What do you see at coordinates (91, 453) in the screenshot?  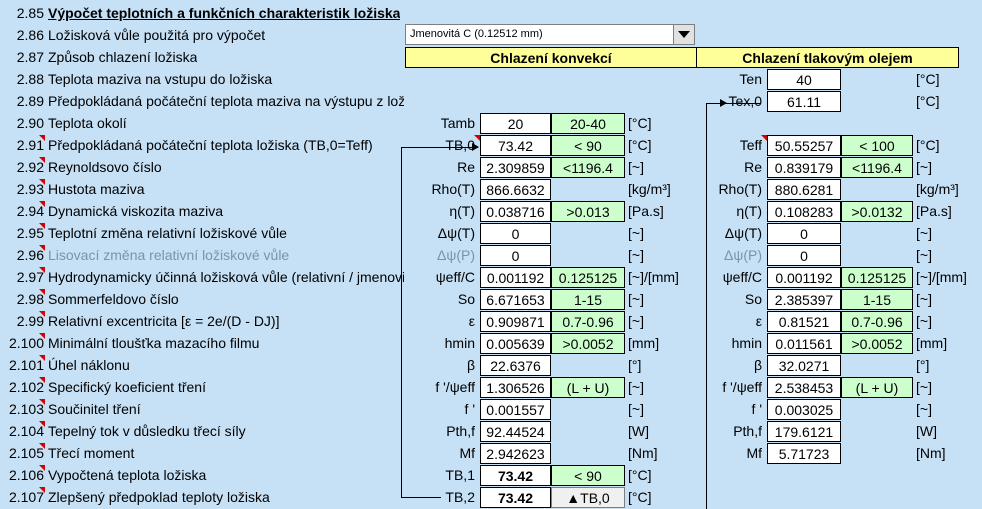 I see `row-label: Třecí moment` at bounding box center [91, 453].